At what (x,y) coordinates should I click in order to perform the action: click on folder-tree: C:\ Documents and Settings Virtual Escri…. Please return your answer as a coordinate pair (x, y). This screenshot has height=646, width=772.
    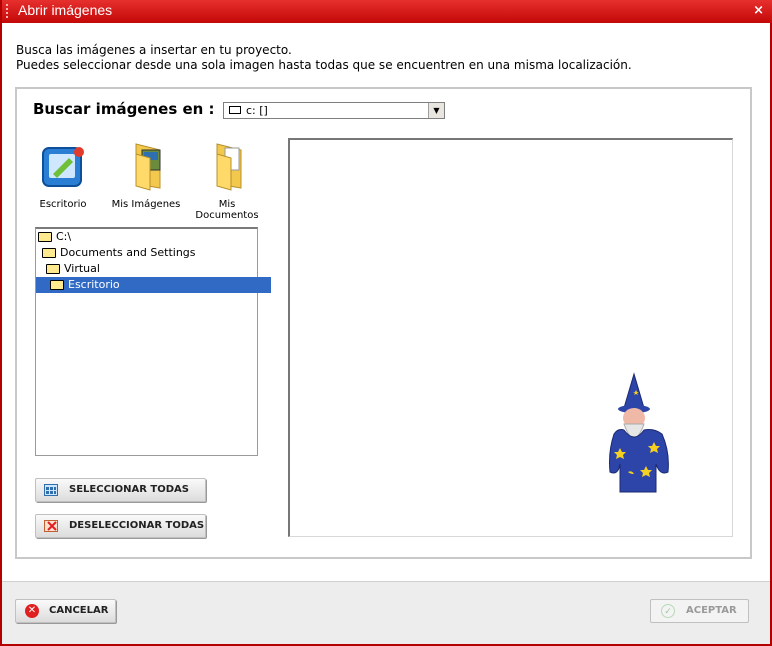
    Looking at the image, I should click on (153, 341).